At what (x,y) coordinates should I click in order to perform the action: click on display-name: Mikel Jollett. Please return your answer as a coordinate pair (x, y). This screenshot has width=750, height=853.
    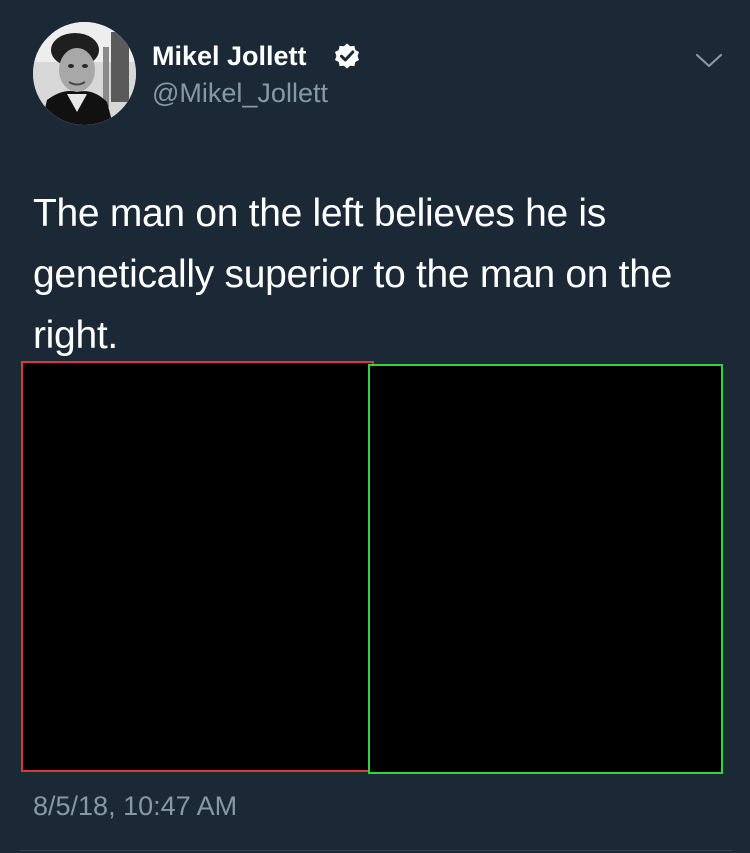
    Looking at the image, I should click on (229, 56).